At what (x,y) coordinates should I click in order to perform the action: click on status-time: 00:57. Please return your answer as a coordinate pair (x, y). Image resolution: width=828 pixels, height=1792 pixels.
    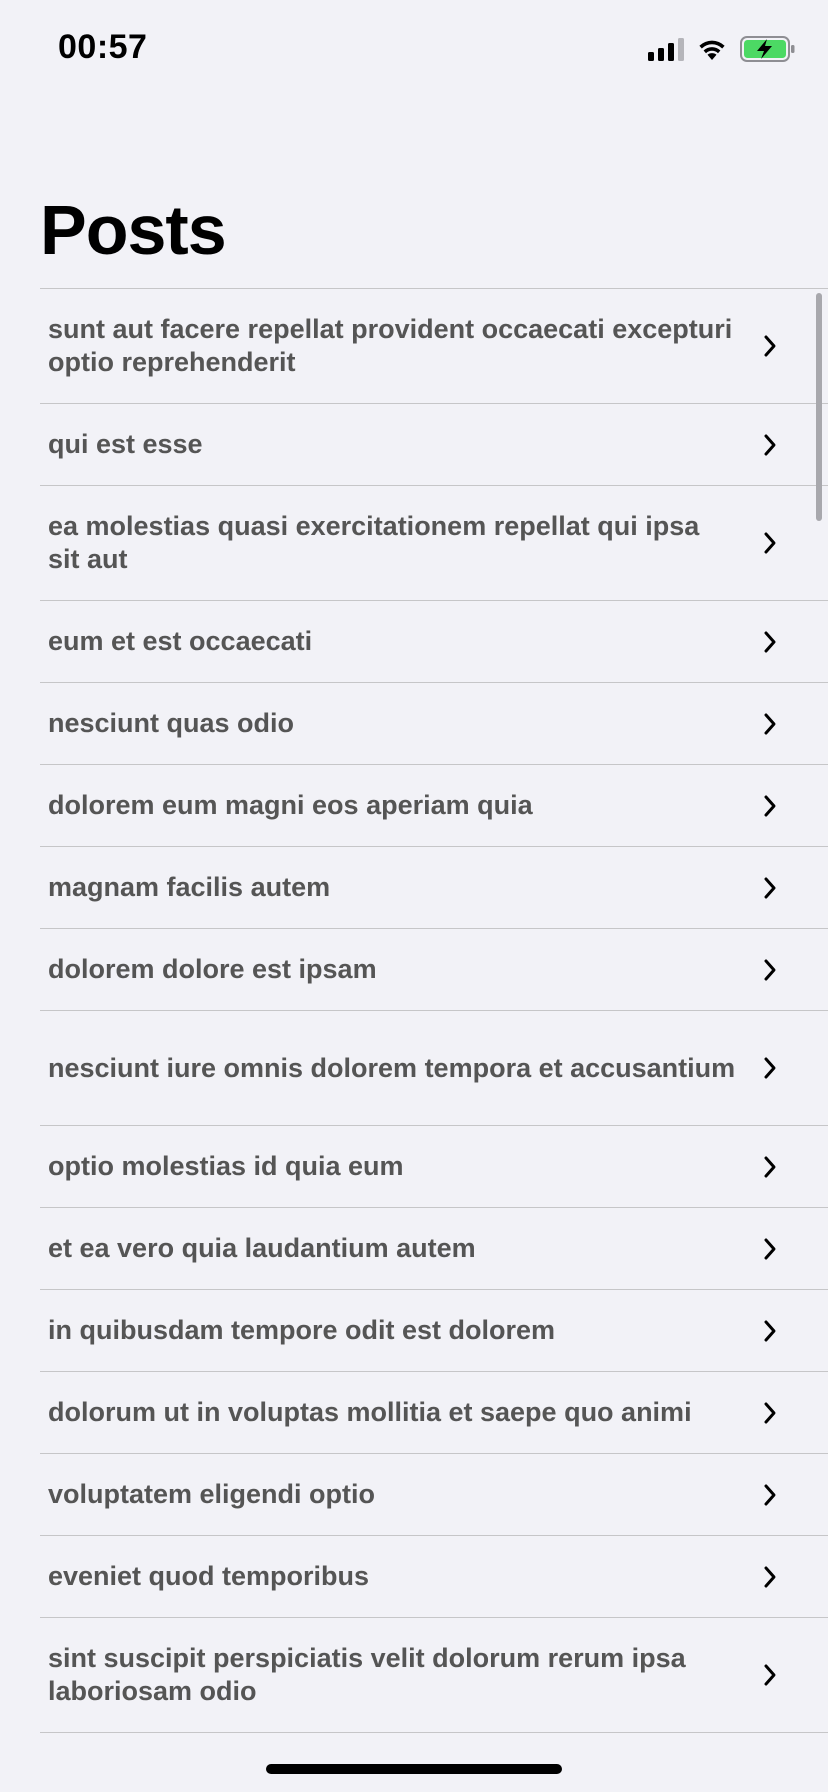
    Looking at the image, I should click on (103, 47).